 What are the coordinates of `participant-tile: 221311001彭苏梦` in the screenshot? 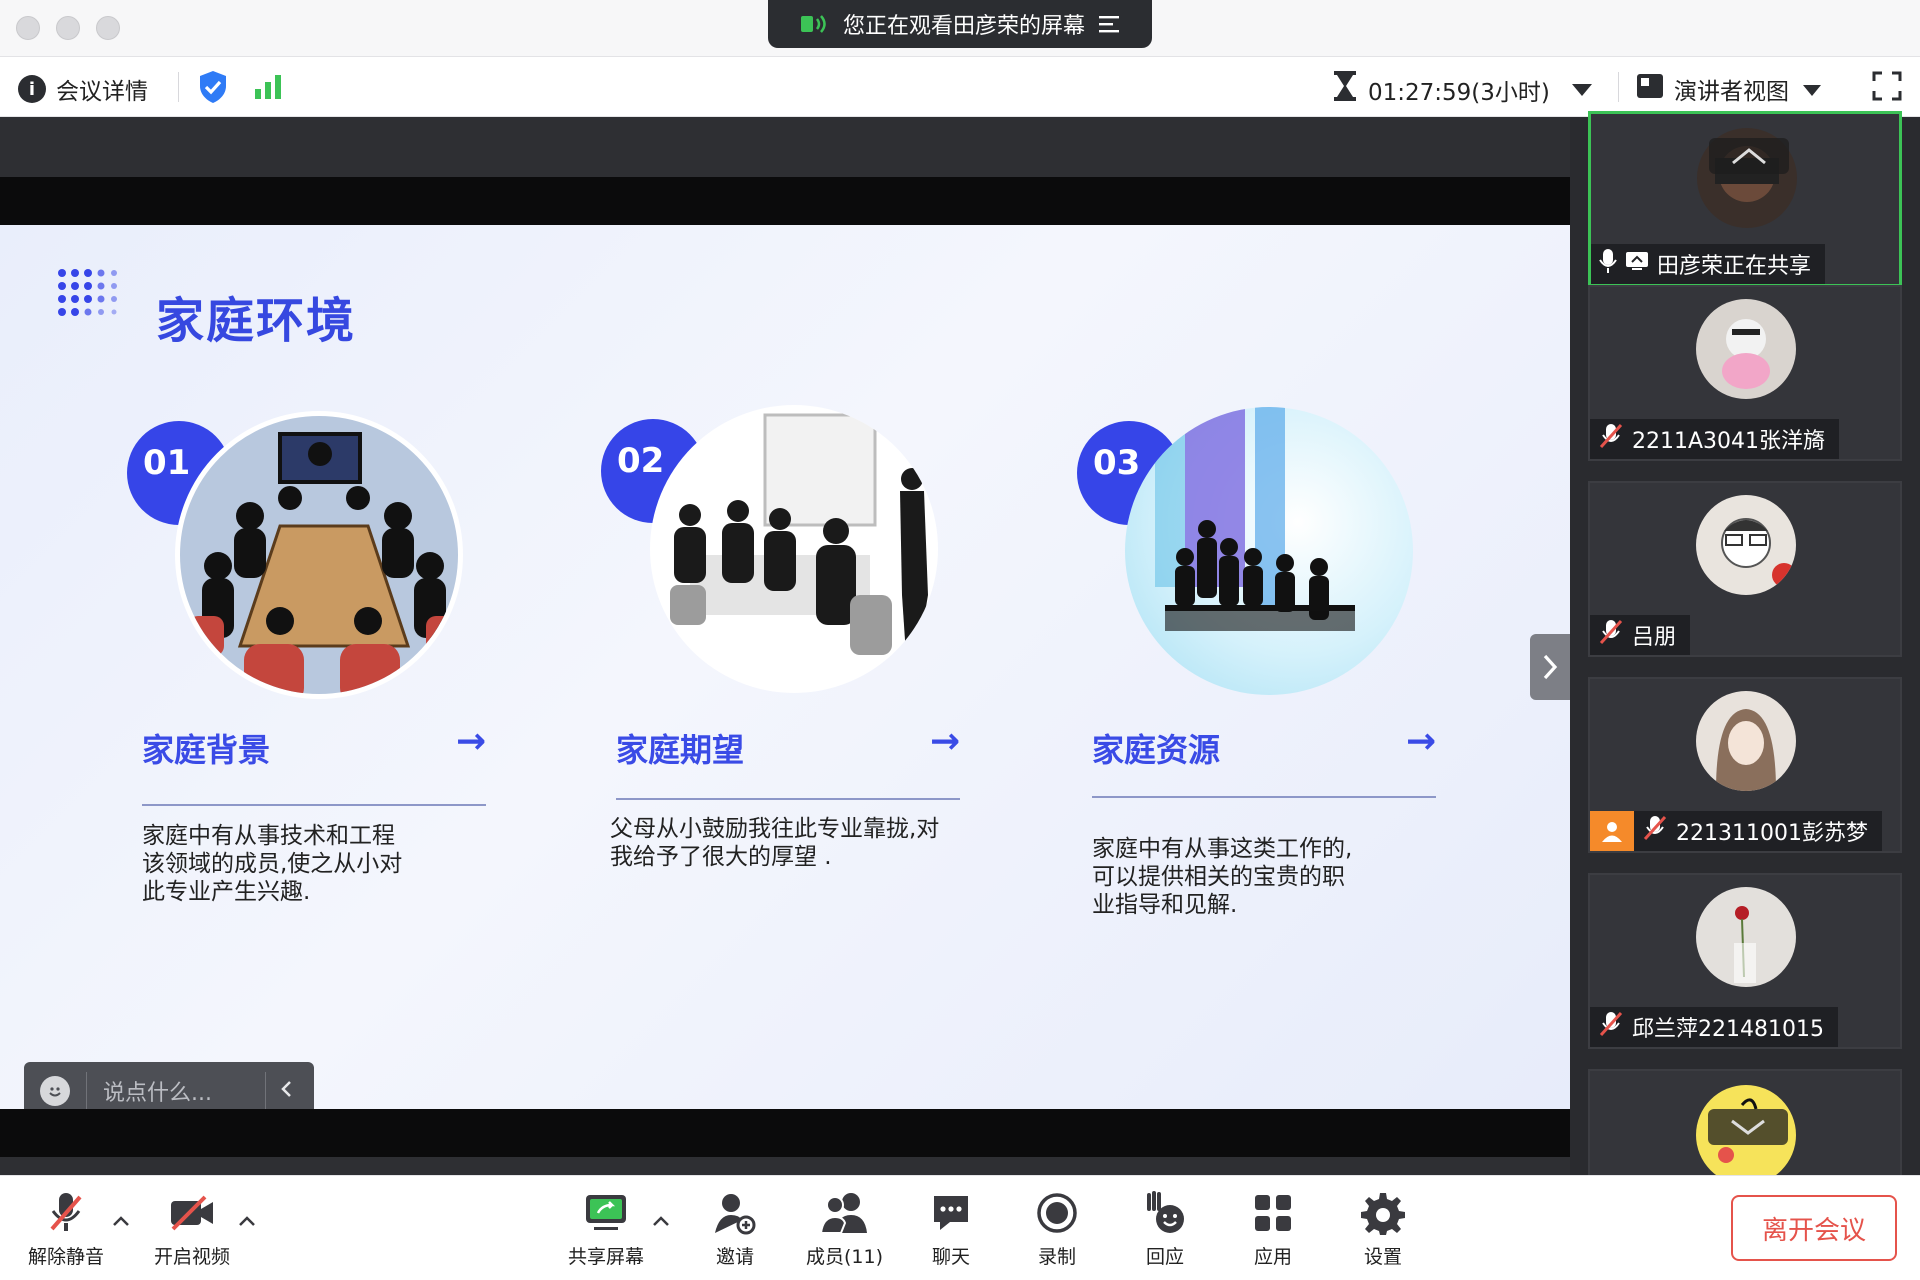 It's located at (1745, 765).